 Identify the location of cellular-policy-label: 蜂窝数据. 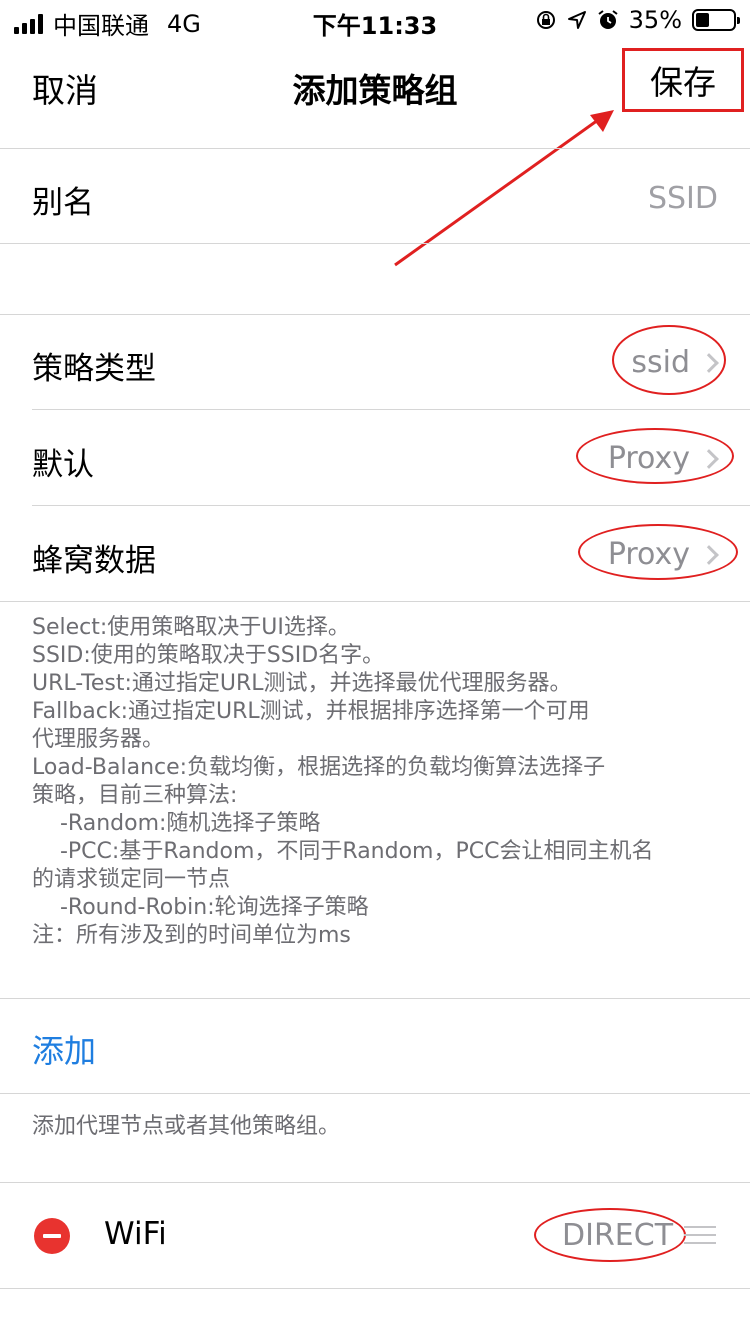
(94, 561).